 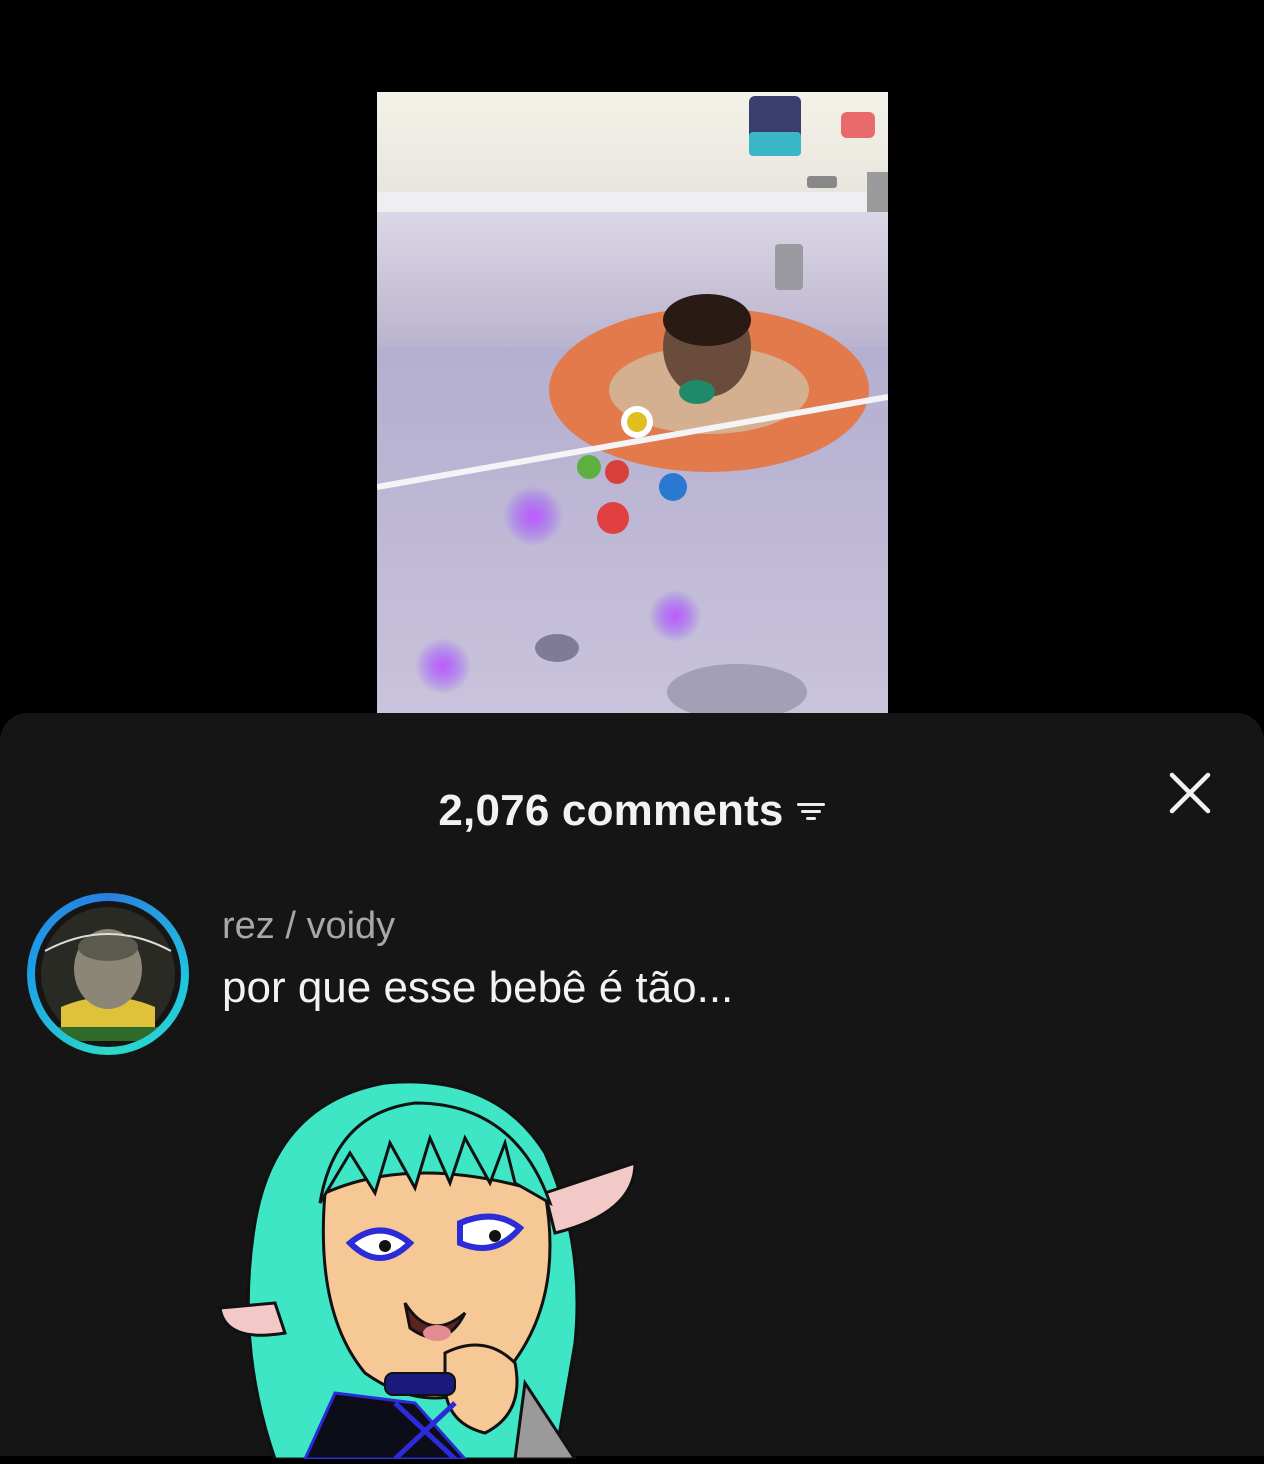 I want to click on close-button, so click(x=1190, y=793).